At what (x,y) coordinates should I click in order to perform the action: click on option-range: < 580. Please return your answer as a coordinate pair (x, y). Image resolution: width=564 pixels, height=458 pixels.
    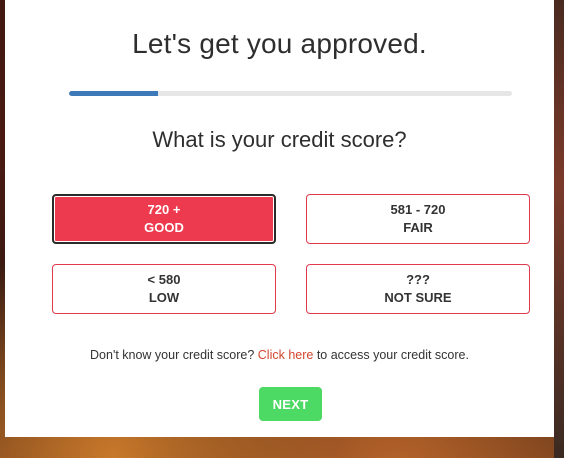
    Looking at the image, I should click on (164, 279).